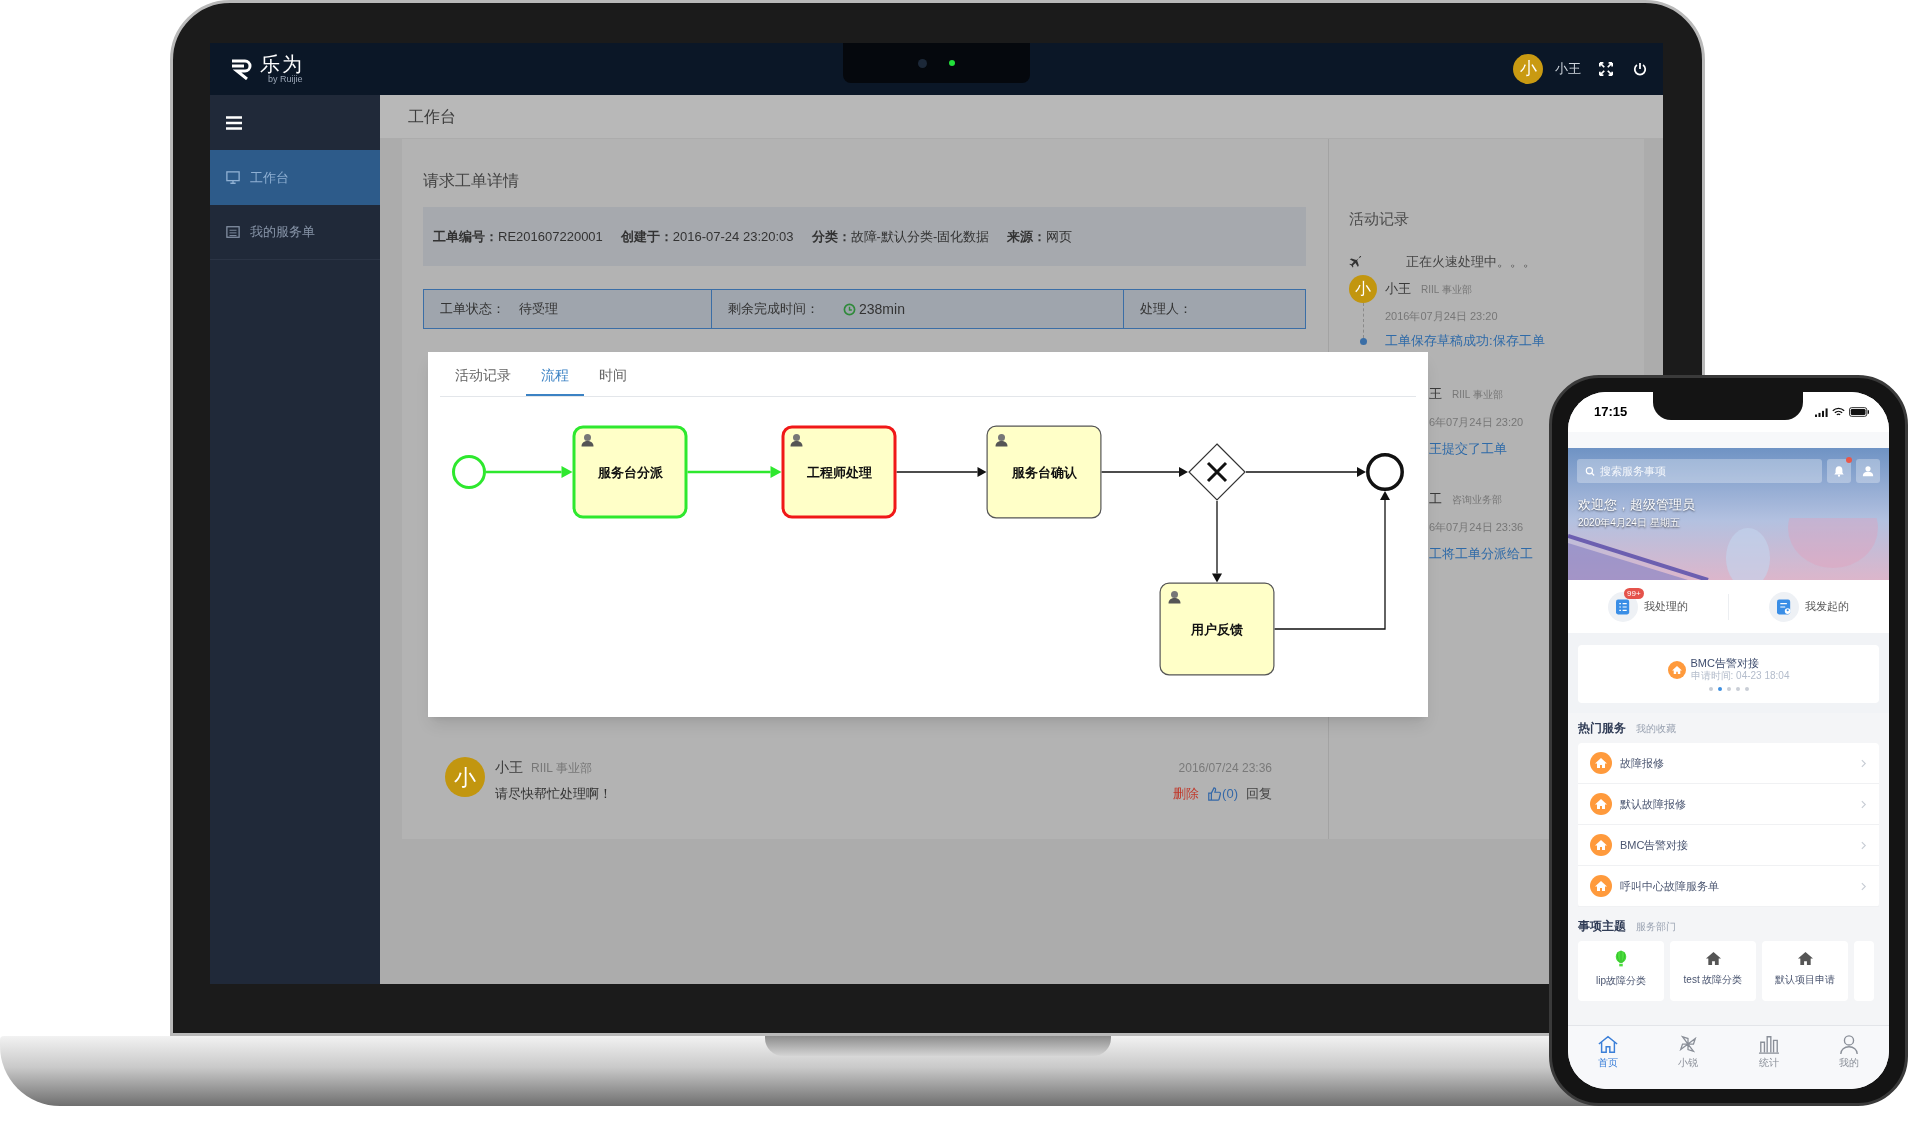  I want to click on field-label: 工单编号：, so click(465, 236).